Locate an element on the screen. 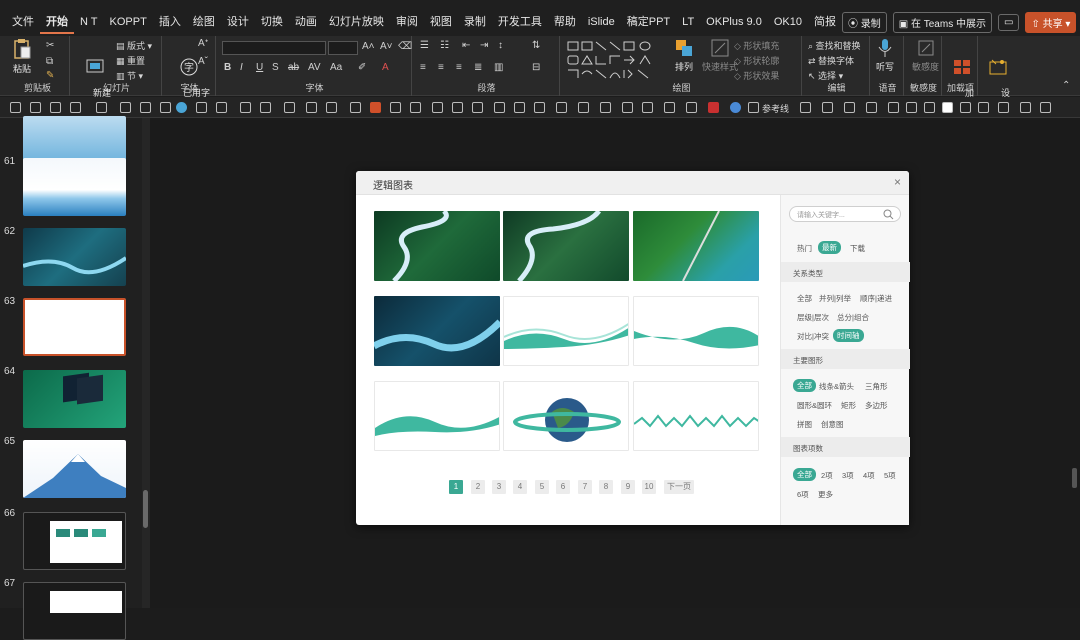 The width and height of the screenshot is (1080, 640). tab-help: 帮助 is located at coordinates (565, 22).